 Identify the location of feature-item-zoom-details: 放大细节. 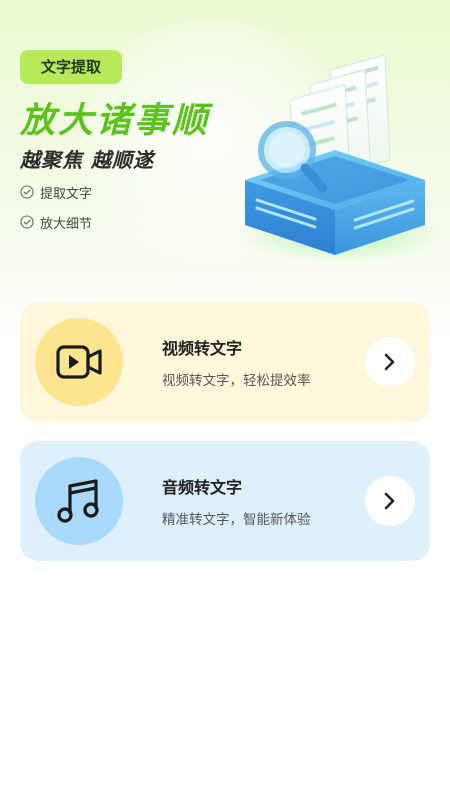
(56, 222).